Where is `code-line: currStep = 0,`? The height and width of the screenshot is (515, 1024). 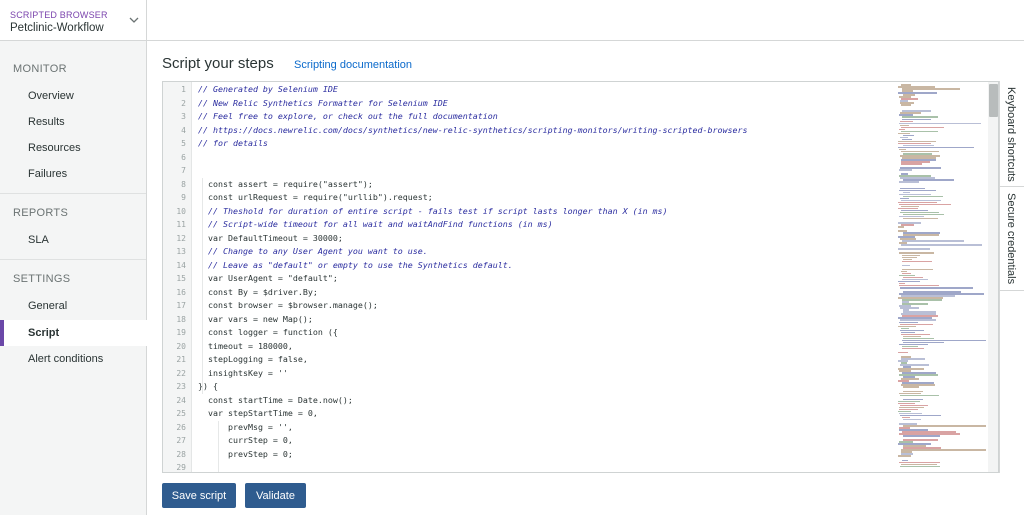 code-line: currStep = 0, is located at coordinates (245, 441).